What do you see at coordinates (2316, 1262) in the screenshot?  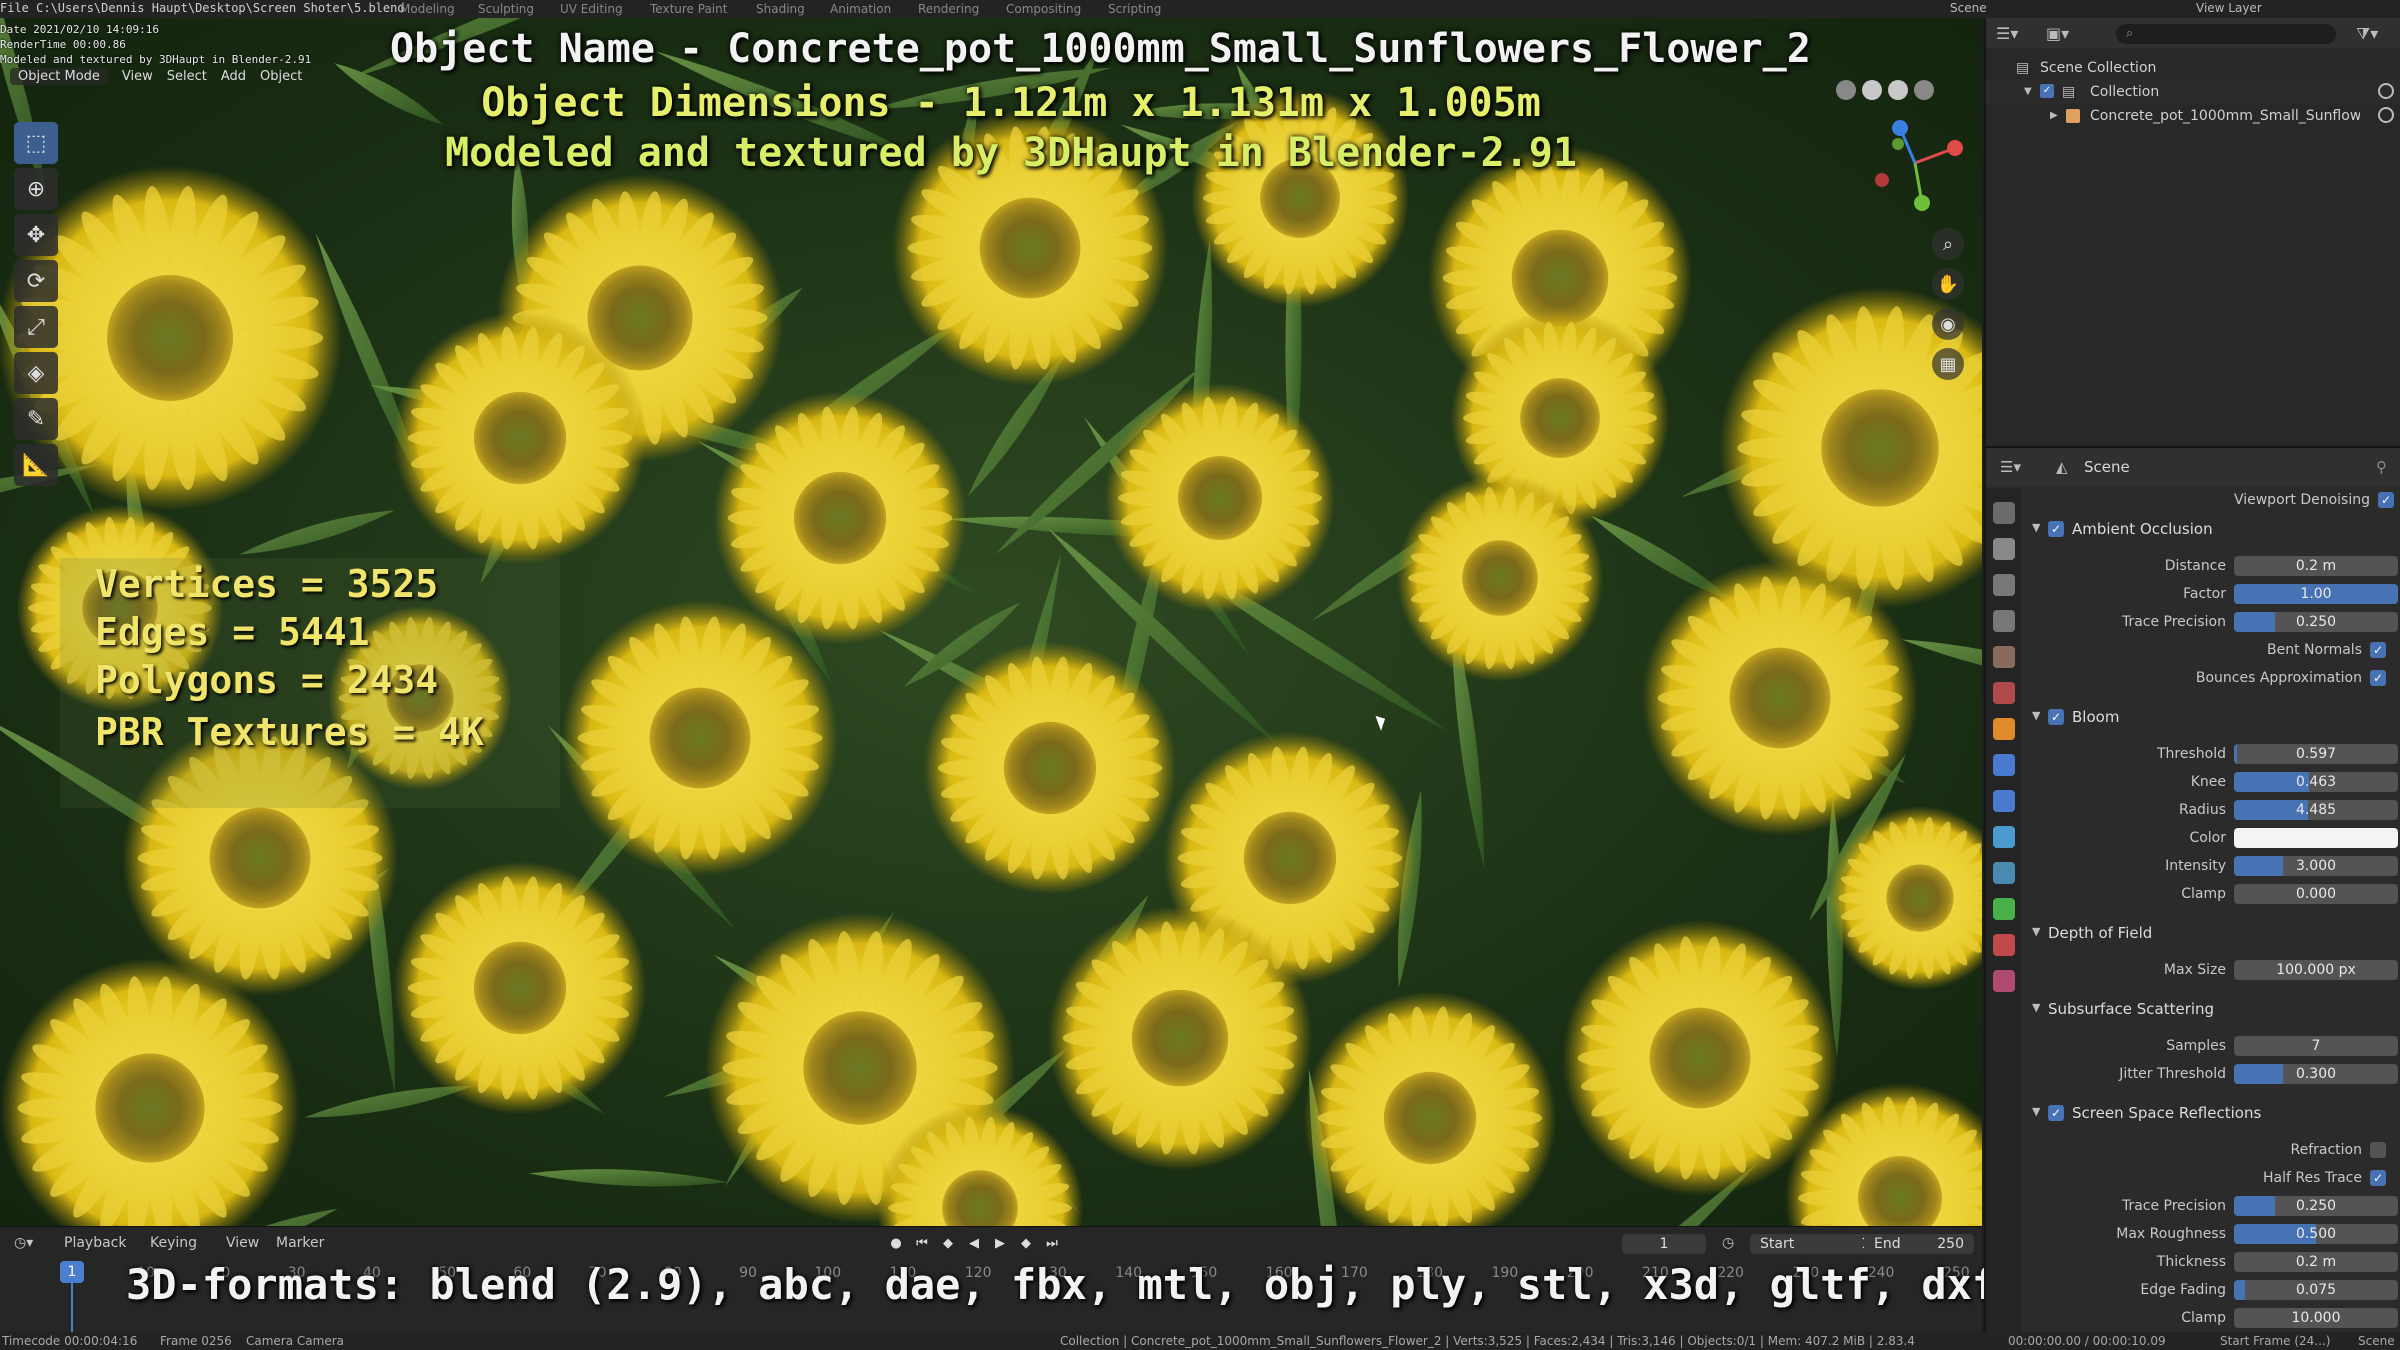 I see `ssr-thickness-field: 0.2 m` at bounding box center [2316, 1262].